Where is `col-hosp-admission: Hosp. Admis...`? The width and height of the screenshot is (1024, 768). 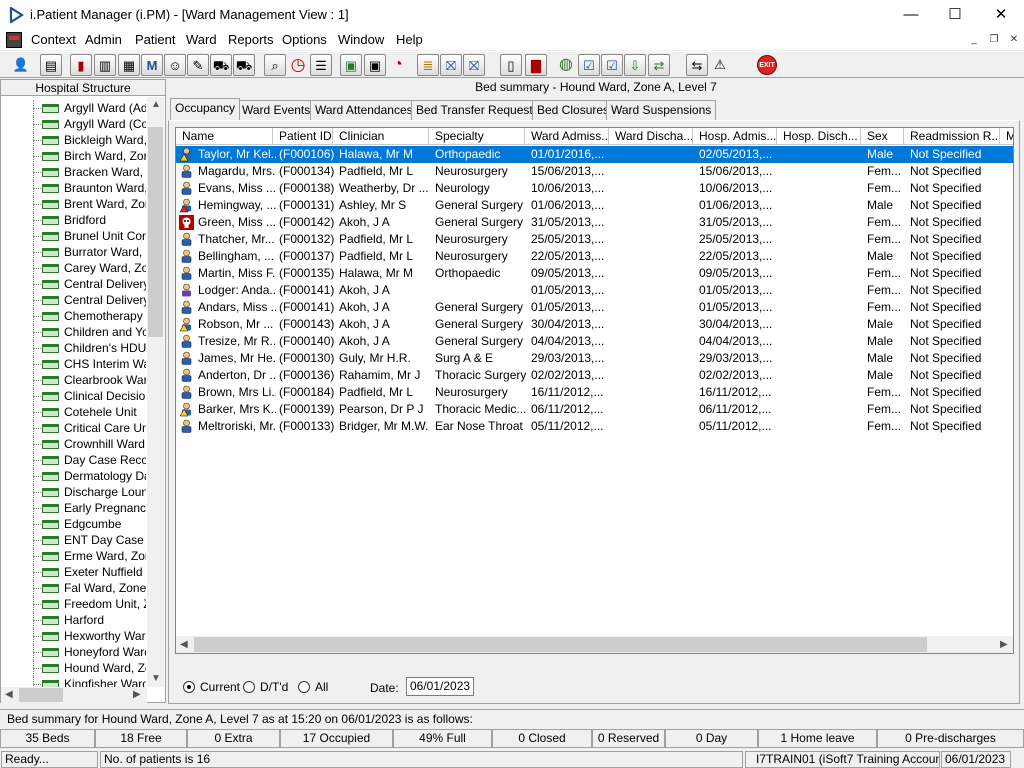
col-hosp-admission: Hosp. Admis... is located at coordinates (735, 136).